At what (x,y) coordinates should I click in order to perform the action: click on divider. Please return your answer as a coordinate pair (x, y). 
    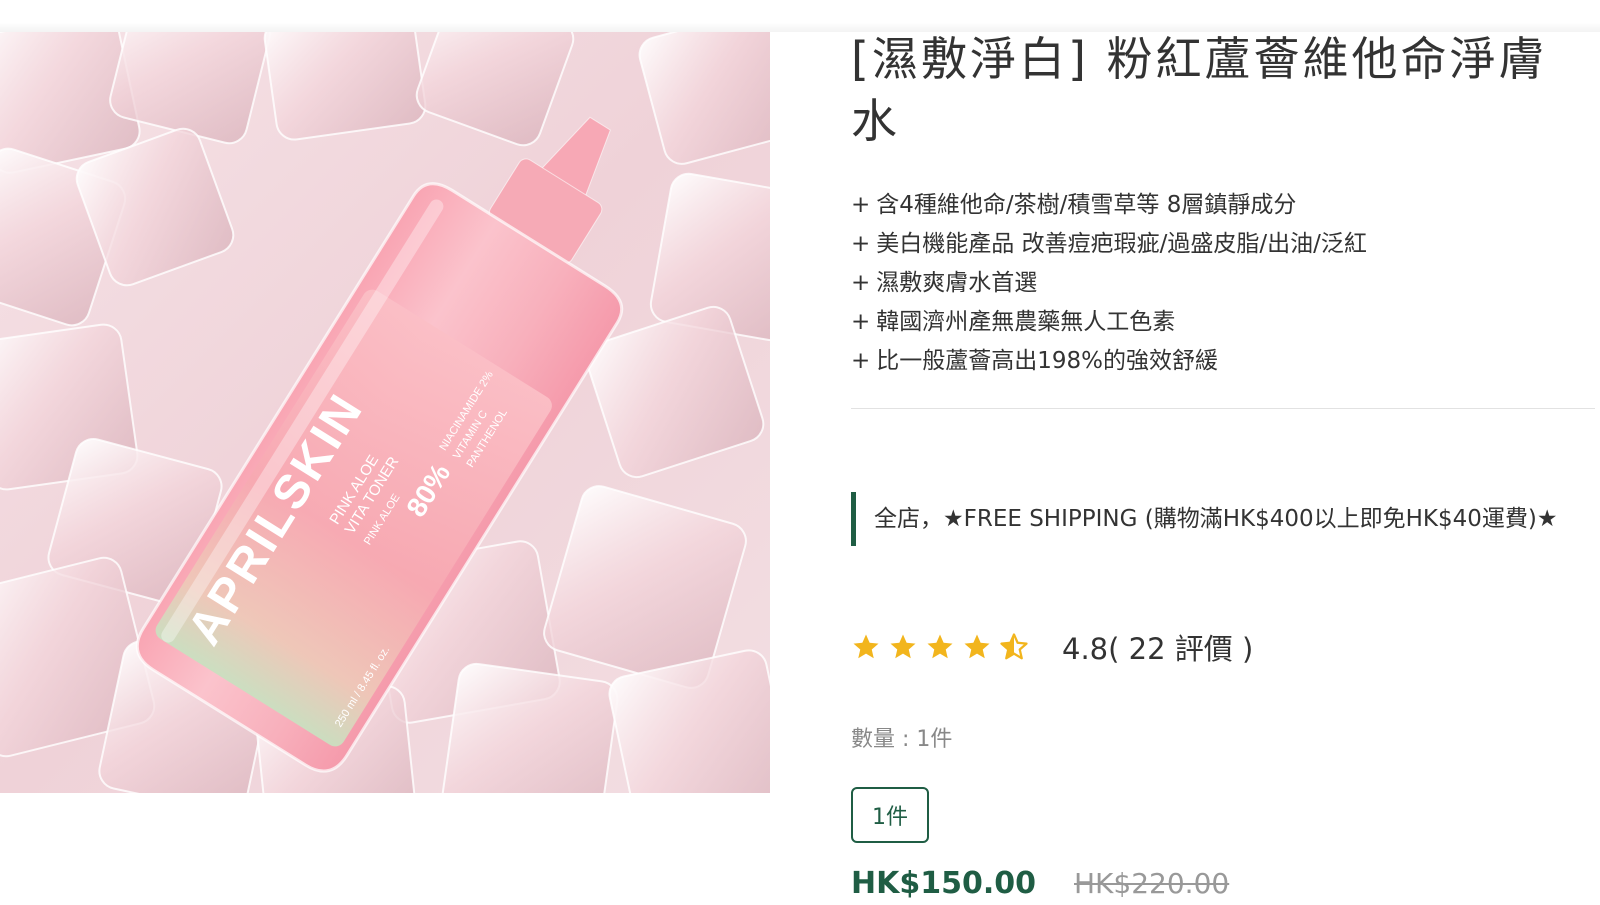
    Looking at the image, I should click on (1223, 408).